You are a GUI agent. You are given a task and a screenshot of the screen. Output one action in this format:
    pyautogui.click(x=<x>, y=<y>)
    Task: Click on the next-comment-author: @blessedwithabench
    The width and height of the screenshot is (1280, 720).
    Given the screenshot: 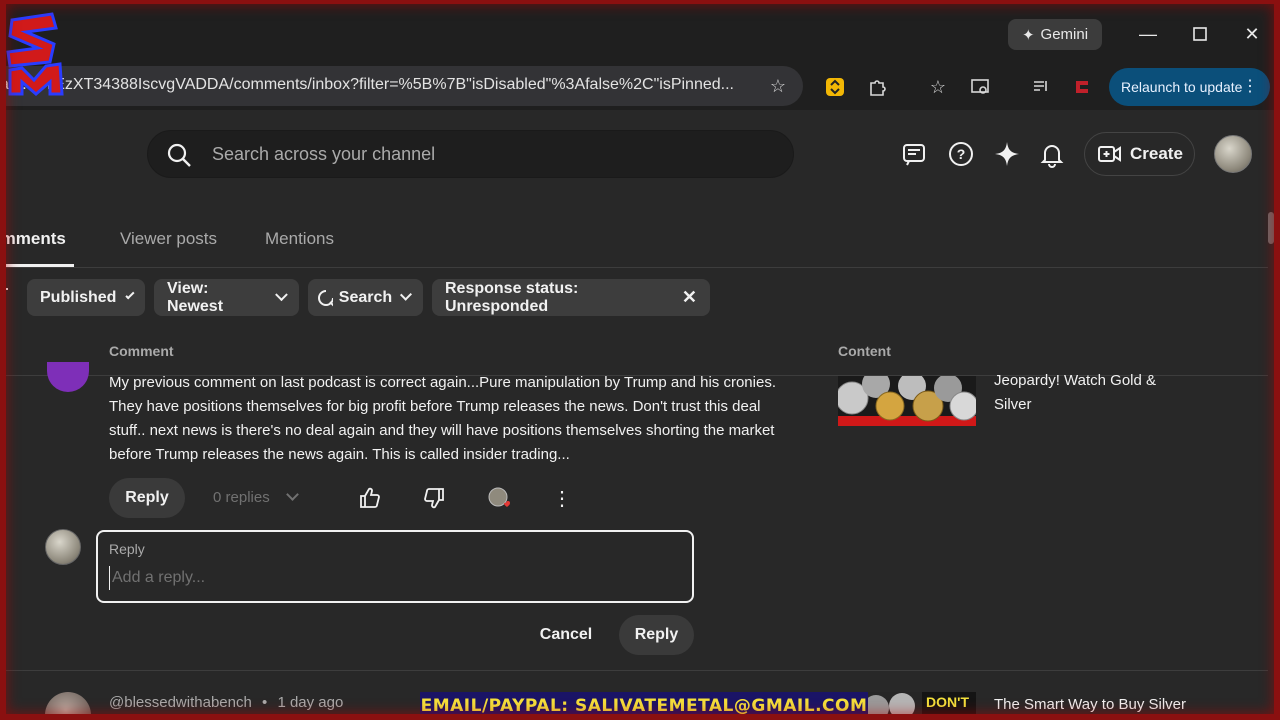 What is the action you would take?
    pyautogui.click(x=180, y=702)
    